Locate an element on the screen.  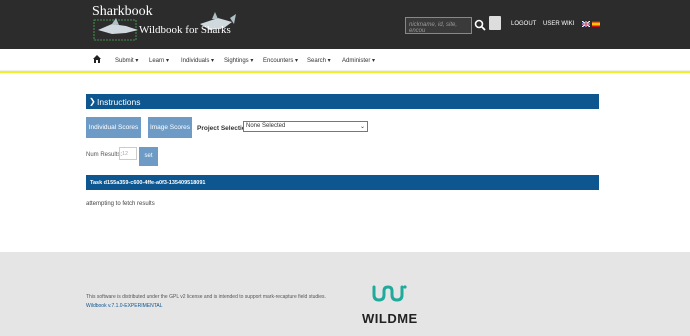
nav-individuals: Individuals ▾ is located at coordinates (197, 60).